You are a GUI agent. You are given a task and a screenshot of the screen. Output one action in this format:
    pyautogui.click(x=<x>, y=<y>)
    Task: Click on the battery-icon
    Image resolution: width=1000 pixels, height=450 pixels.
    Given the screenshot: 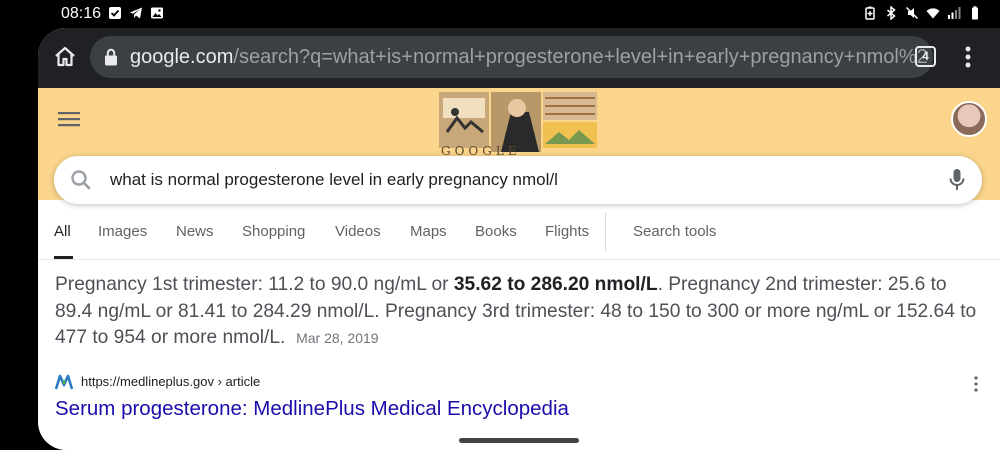 What is the action you would take?
    pyautogui.click(x=975, y=13)
    